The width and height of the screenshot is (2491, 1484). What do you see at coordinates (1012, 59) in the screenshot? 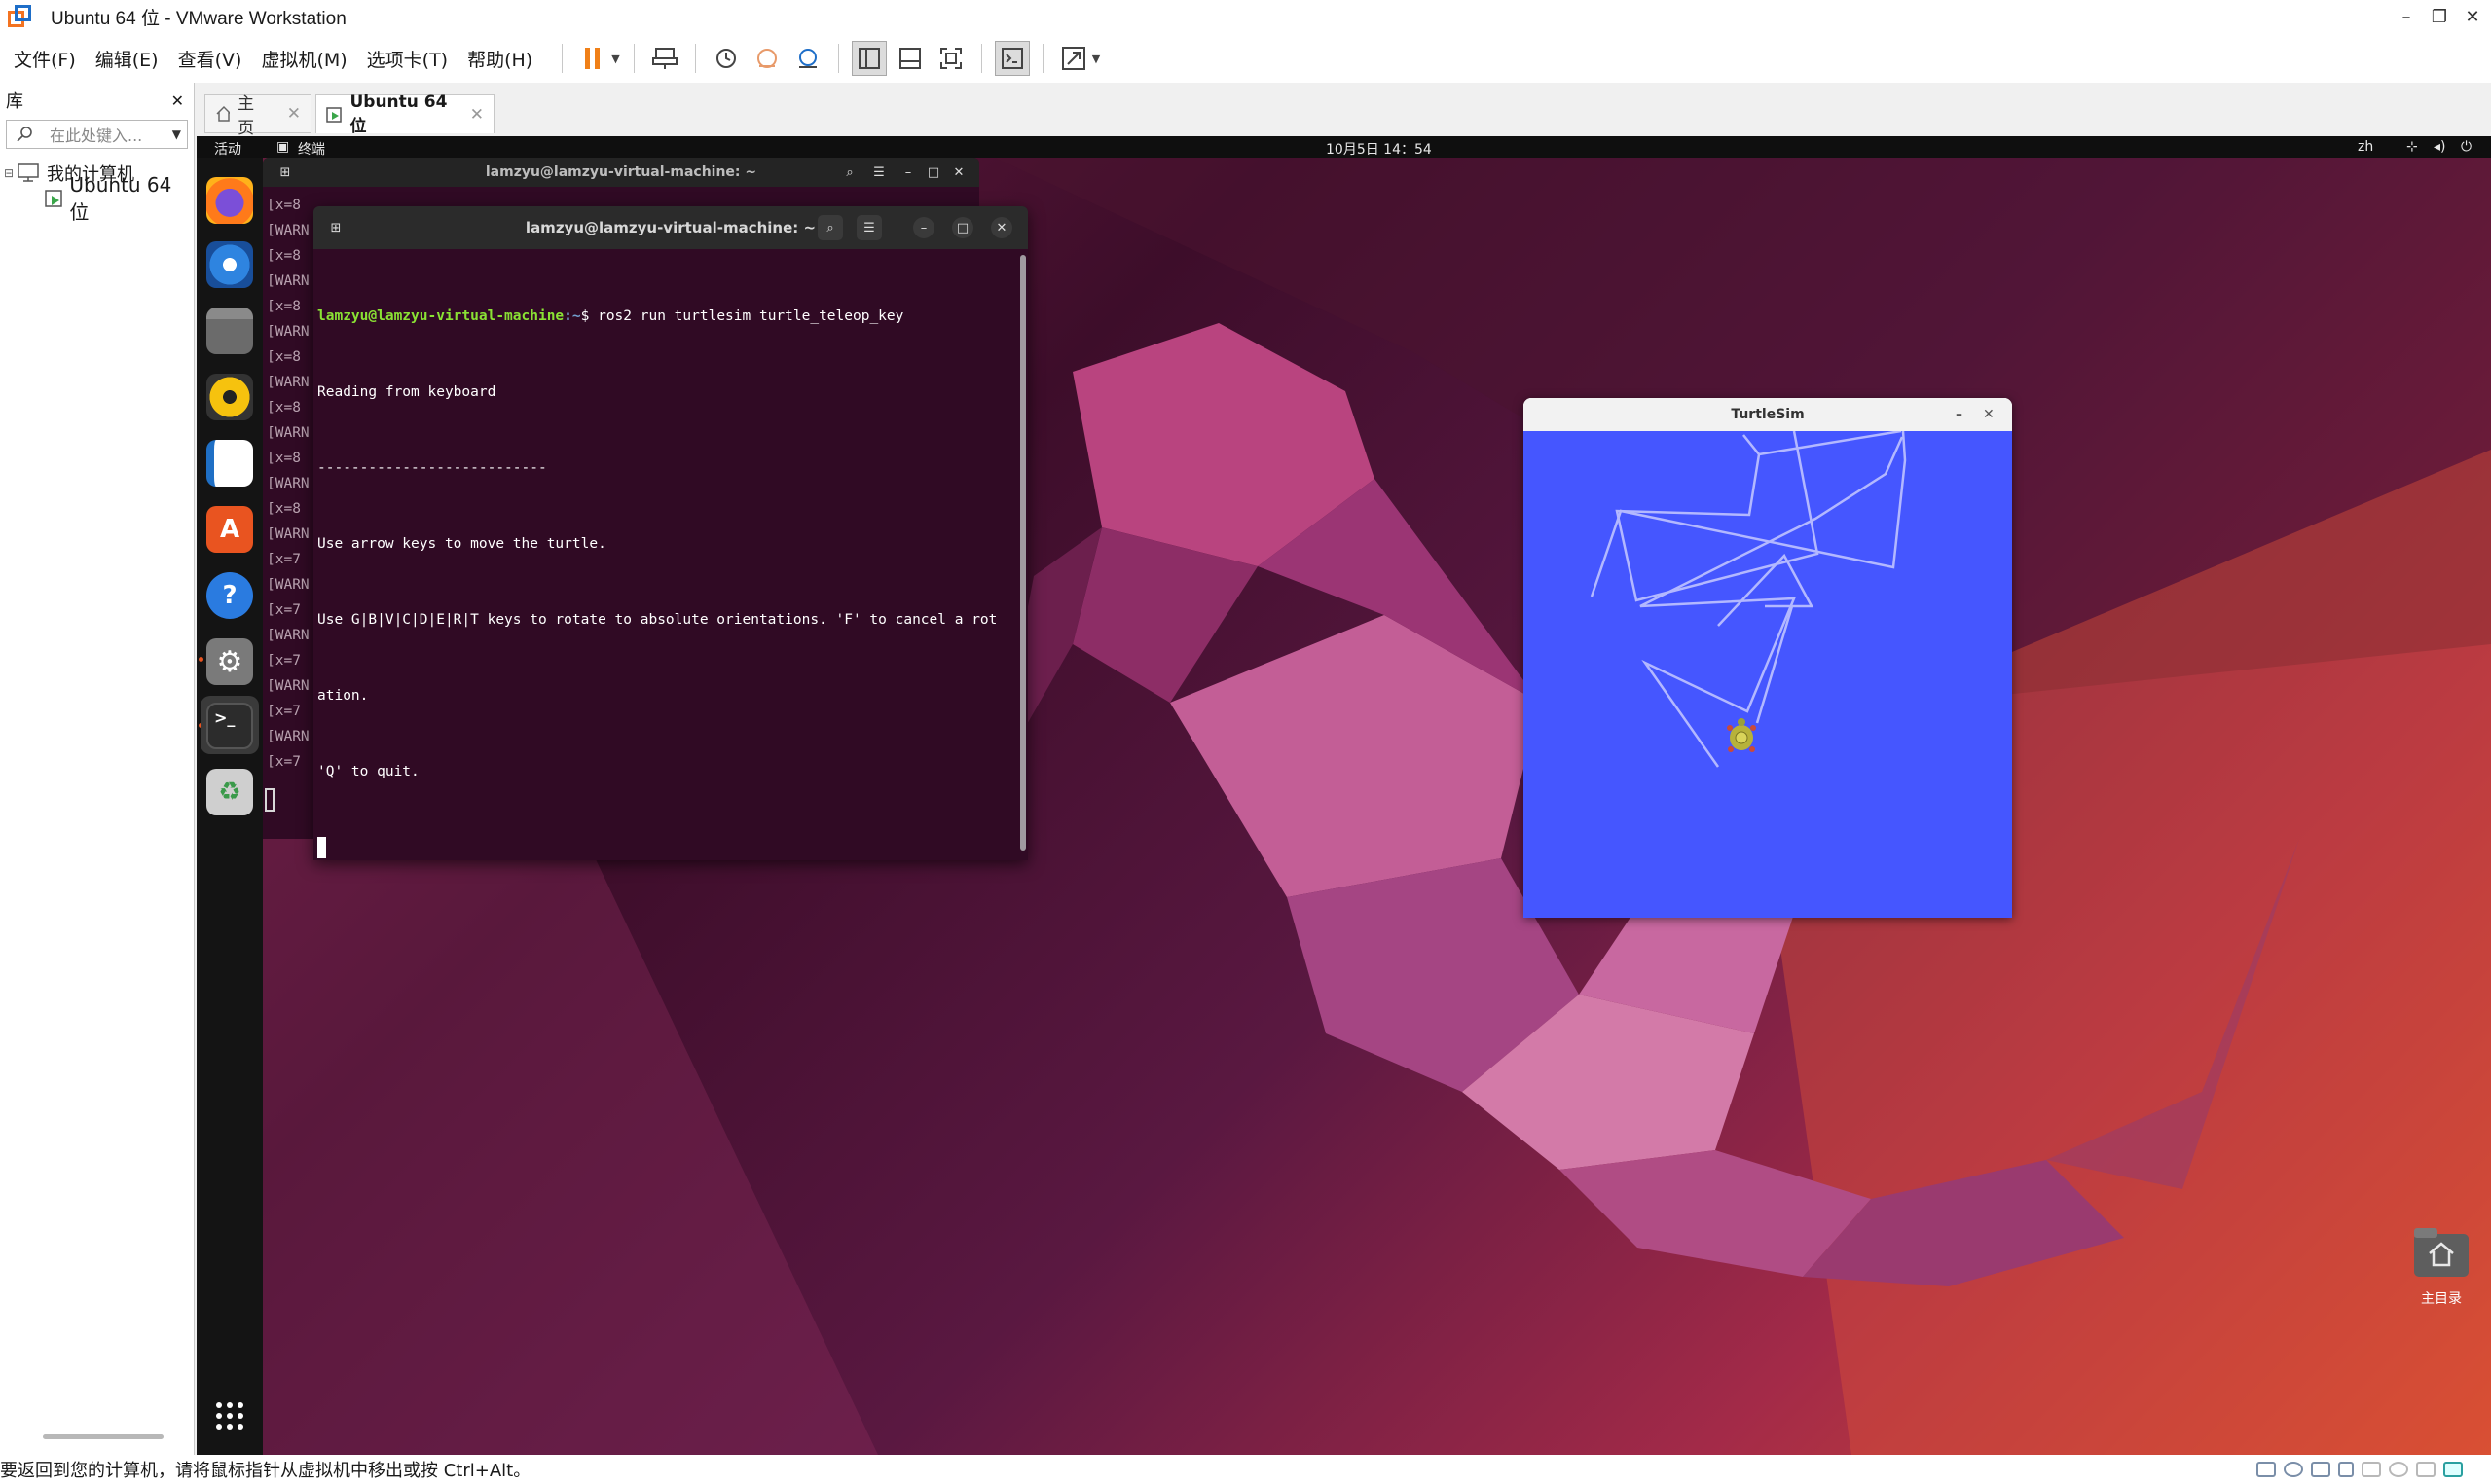
I see `console-icon` at bounding box center [1012, 59].